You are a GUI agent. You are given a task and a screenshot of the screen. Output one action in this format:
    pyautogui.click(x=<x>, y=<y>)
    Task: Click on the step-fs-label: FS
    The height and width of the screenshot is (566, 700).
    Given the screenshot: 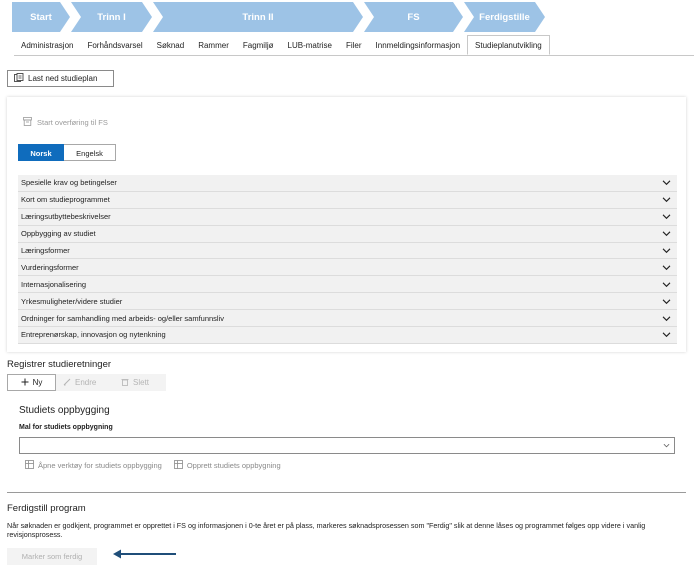 What is the action you would take?
    pyautogui.click(x=413, y=17)
    